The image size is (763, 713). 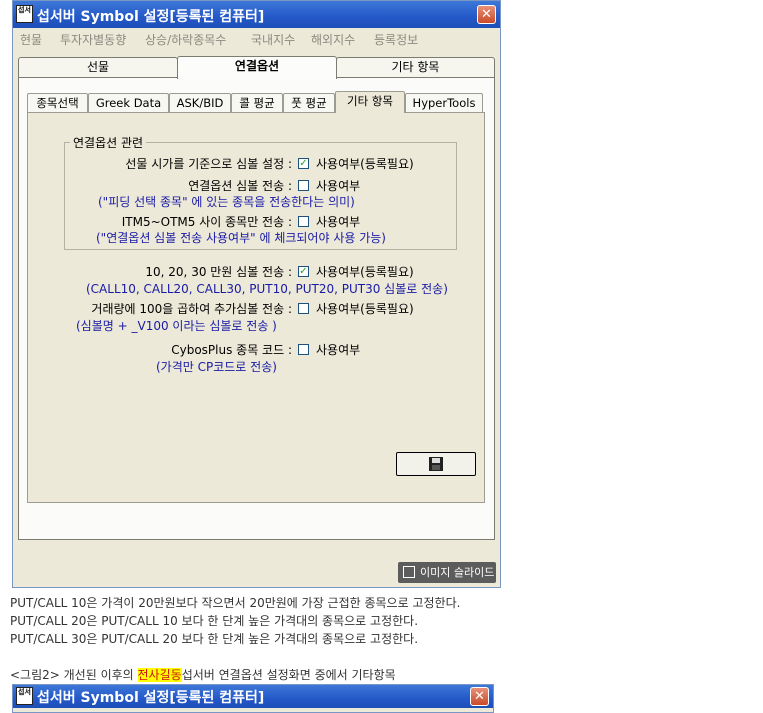 What do you see at coordinates (240, 186) in the screenshot?
I see `setting-label: 연결옵션 심볼 전송 :` at bounding box center [240, 186].